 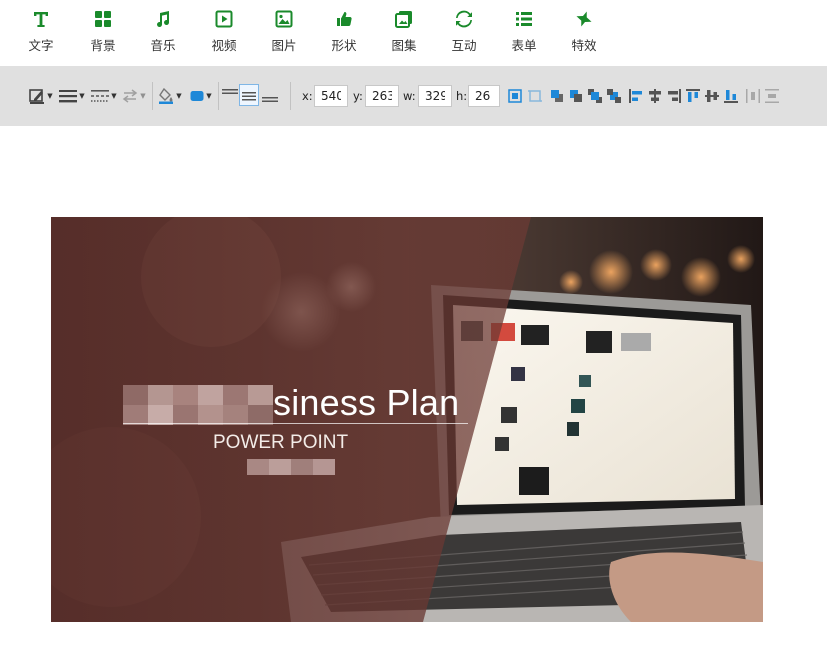 I want to click on bring-to-front-icon, so click(x=594, y=96).